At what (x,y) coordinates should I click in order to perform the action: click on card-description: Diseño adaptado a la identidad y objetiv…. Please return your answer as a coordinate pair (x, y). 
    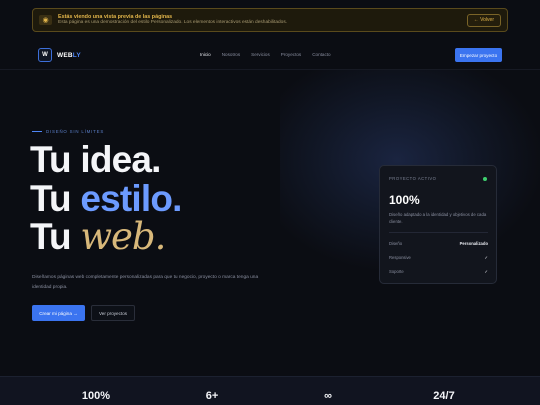
    Looking at the image, I should click on (438, 218).